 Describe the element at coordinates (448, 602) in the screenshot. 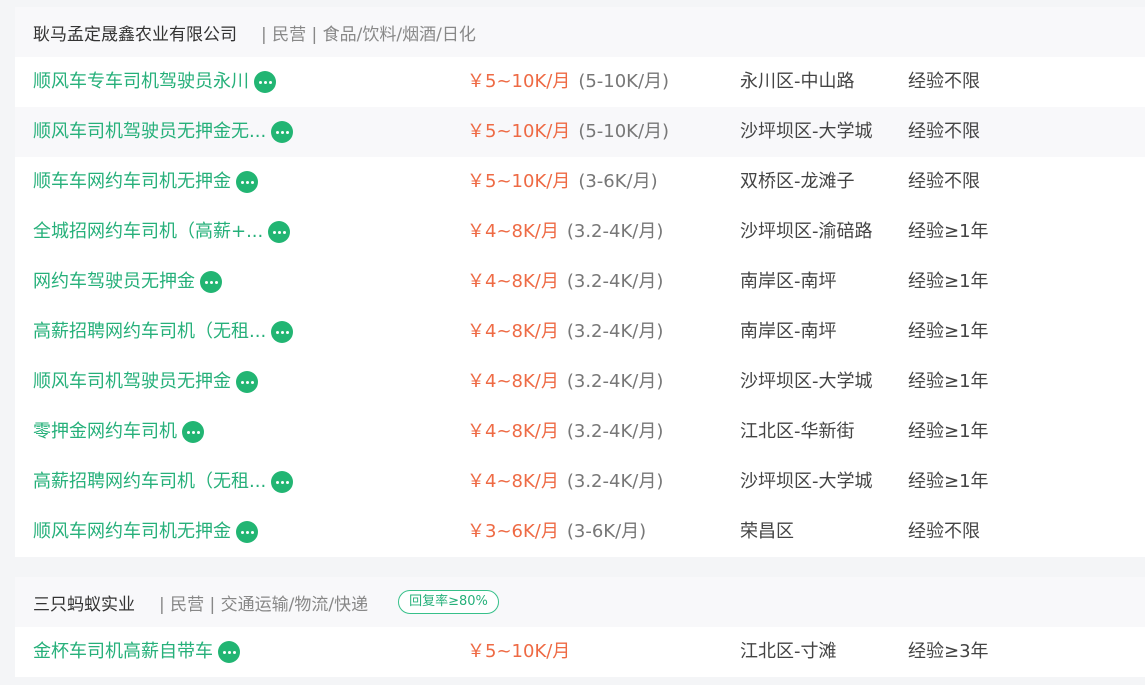

I see `reply-rate-badge: 回复率≥80%` at that location.